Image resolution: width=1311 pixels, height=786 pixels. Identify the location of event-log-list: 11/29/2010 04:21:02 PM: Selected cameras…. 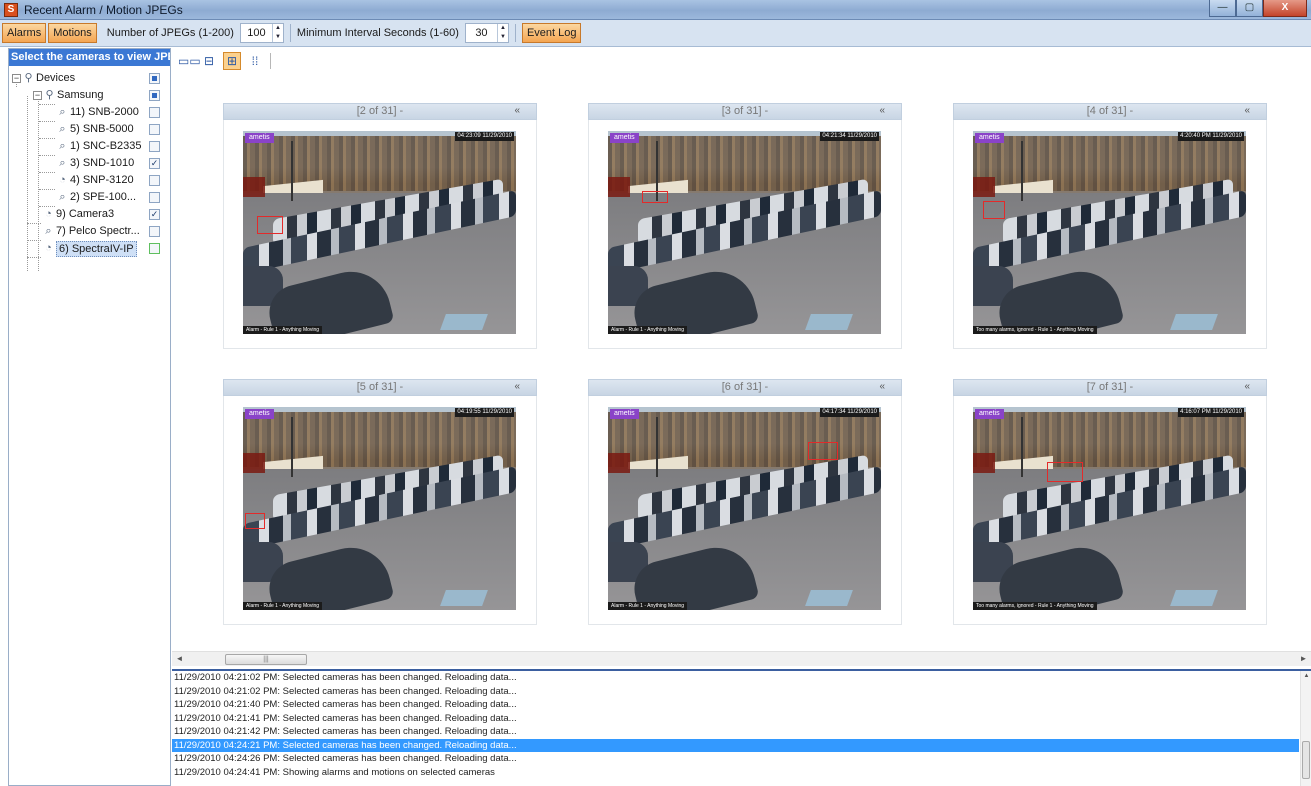
(741, 727).